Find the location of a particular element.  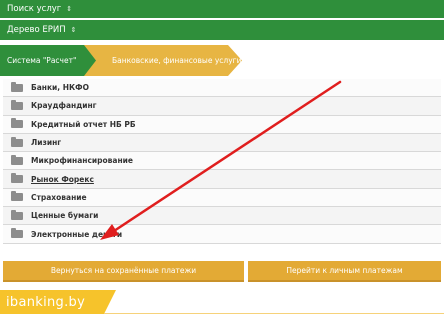

list-item: Банки, НКФО is located at coordinates (222, 88).